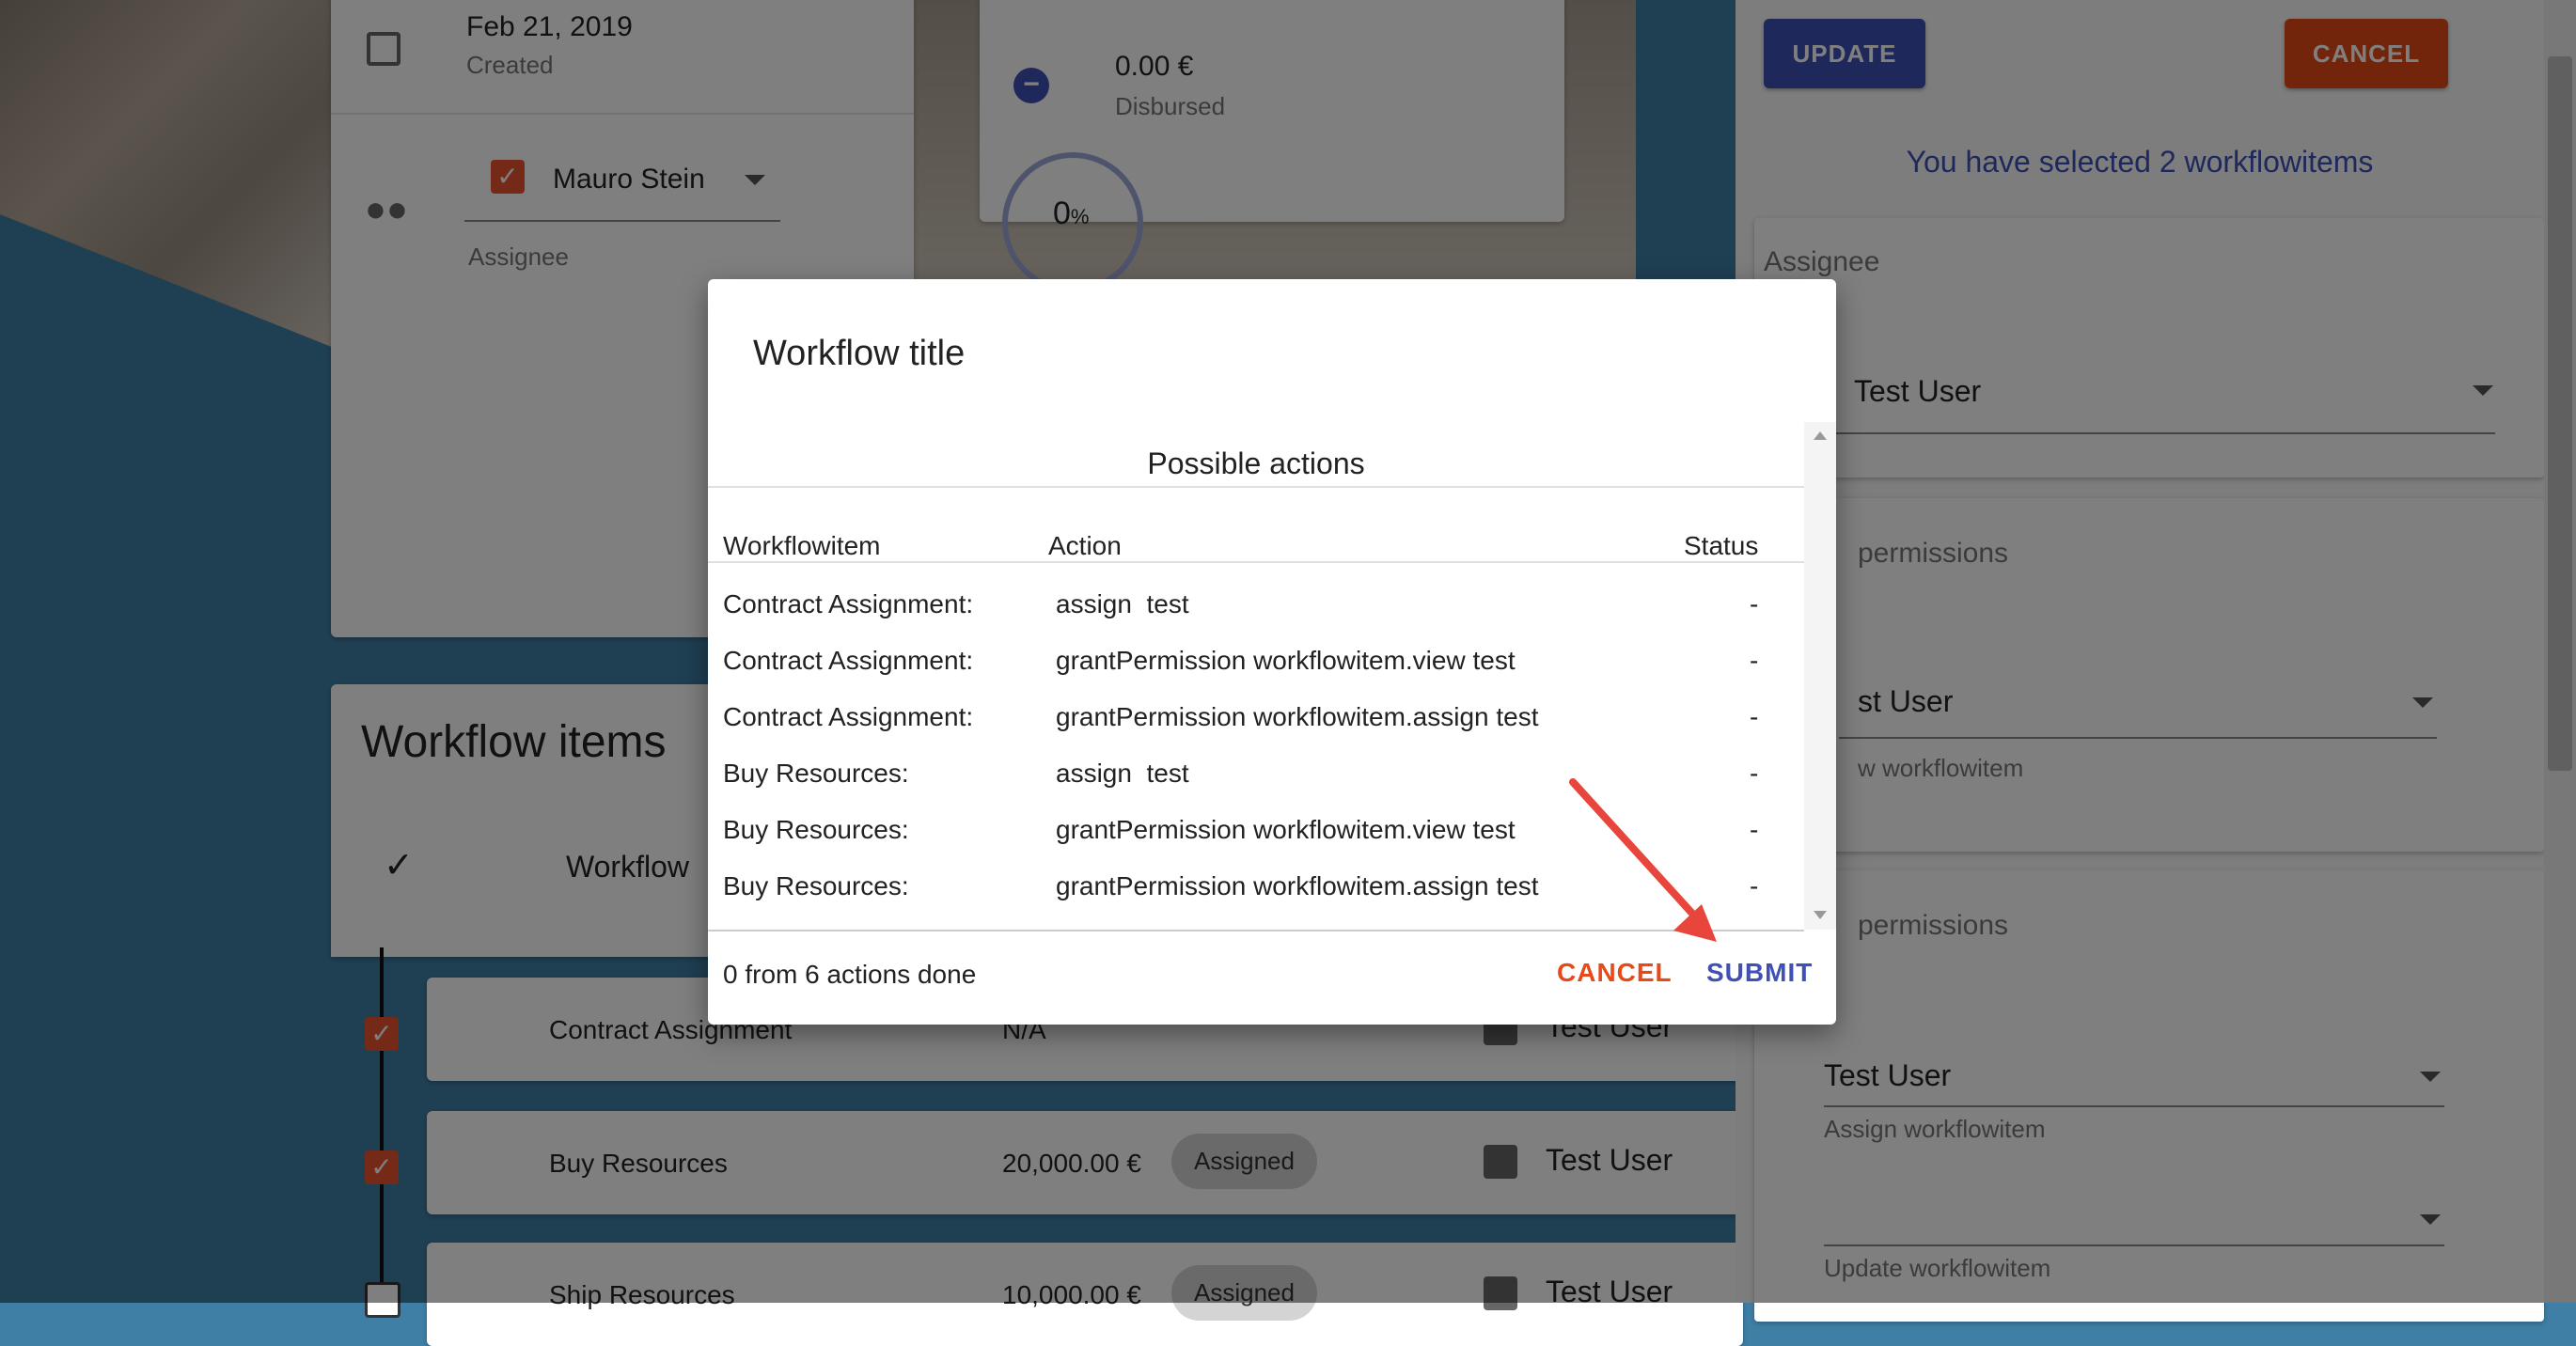  What do you see at coordinates (860, 353) in the screenshot?
I see `dialog-title: Workflow title` at bounding box center [860, 353].